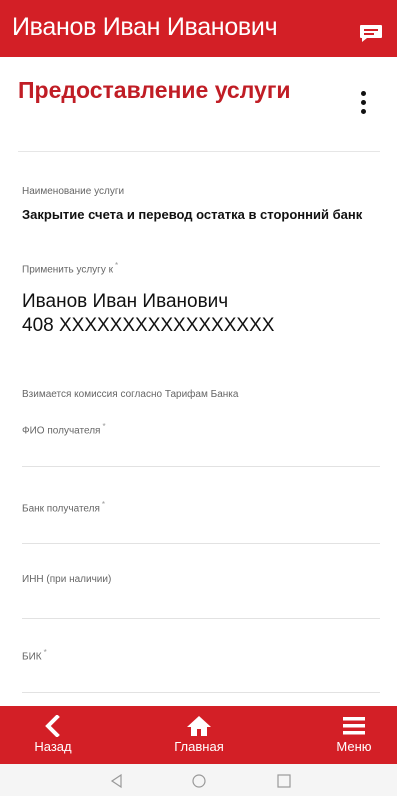 The height and width of the screenshot is (796, 397). I want to click on recipient-bank-input, so click(201, 543).